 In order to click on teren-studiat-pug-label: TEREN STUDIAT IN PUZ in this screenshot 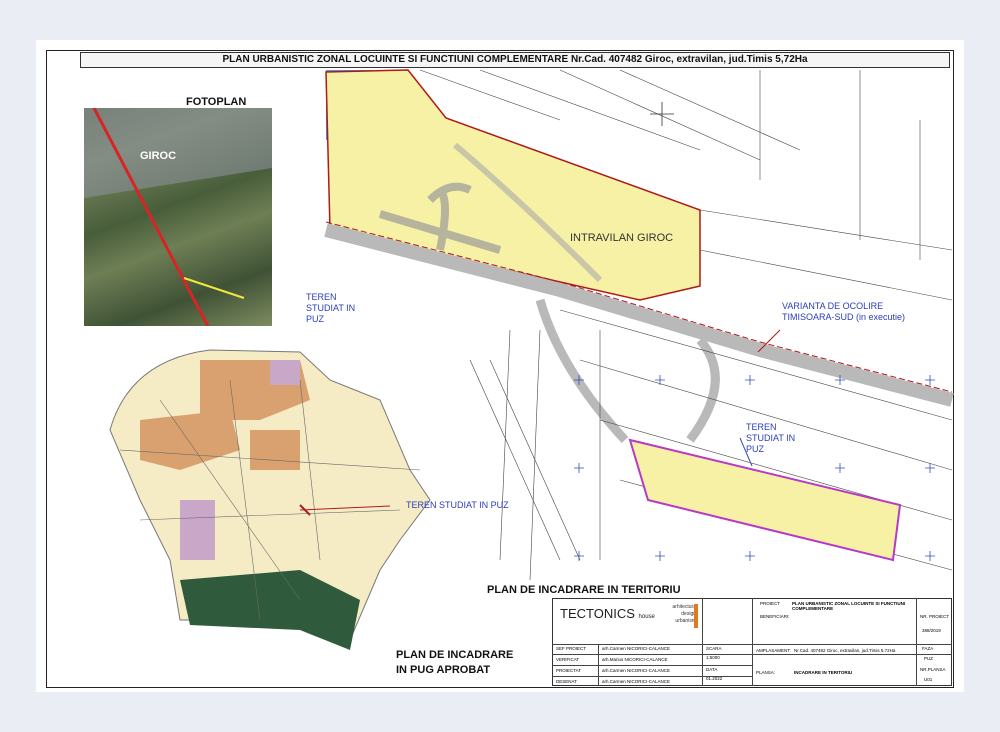, I will do `click(457, 505)`.